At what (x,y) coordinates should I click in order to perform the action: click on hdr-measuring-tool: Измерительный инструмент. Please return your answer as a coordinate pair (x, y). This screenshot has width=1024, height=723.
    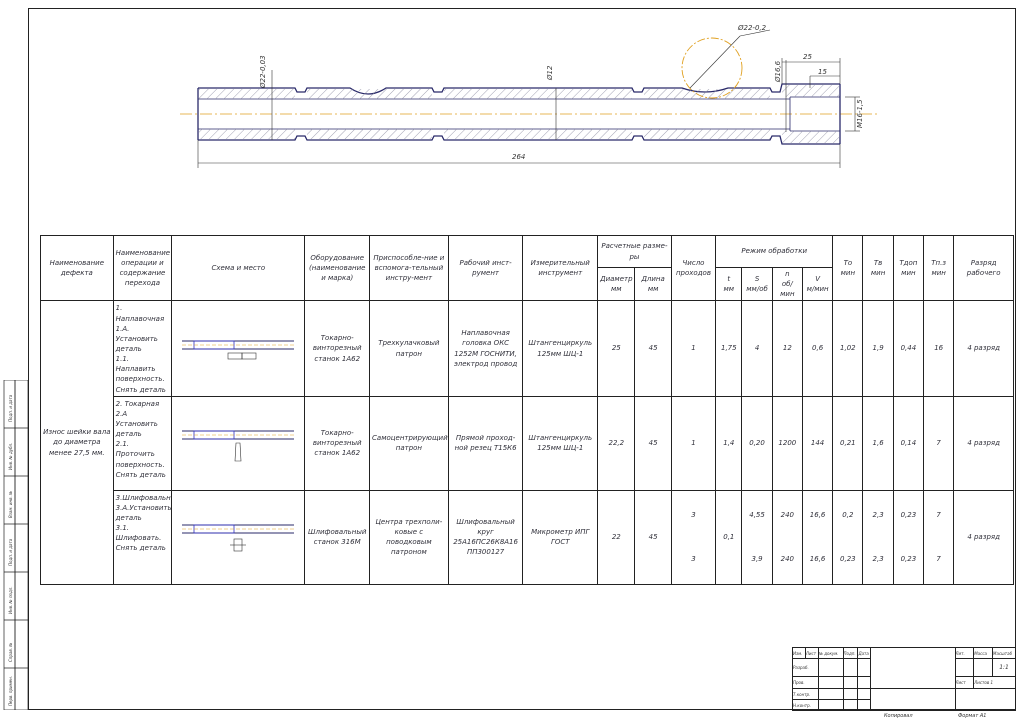
    Looking at the image, I should click on (560, 268).